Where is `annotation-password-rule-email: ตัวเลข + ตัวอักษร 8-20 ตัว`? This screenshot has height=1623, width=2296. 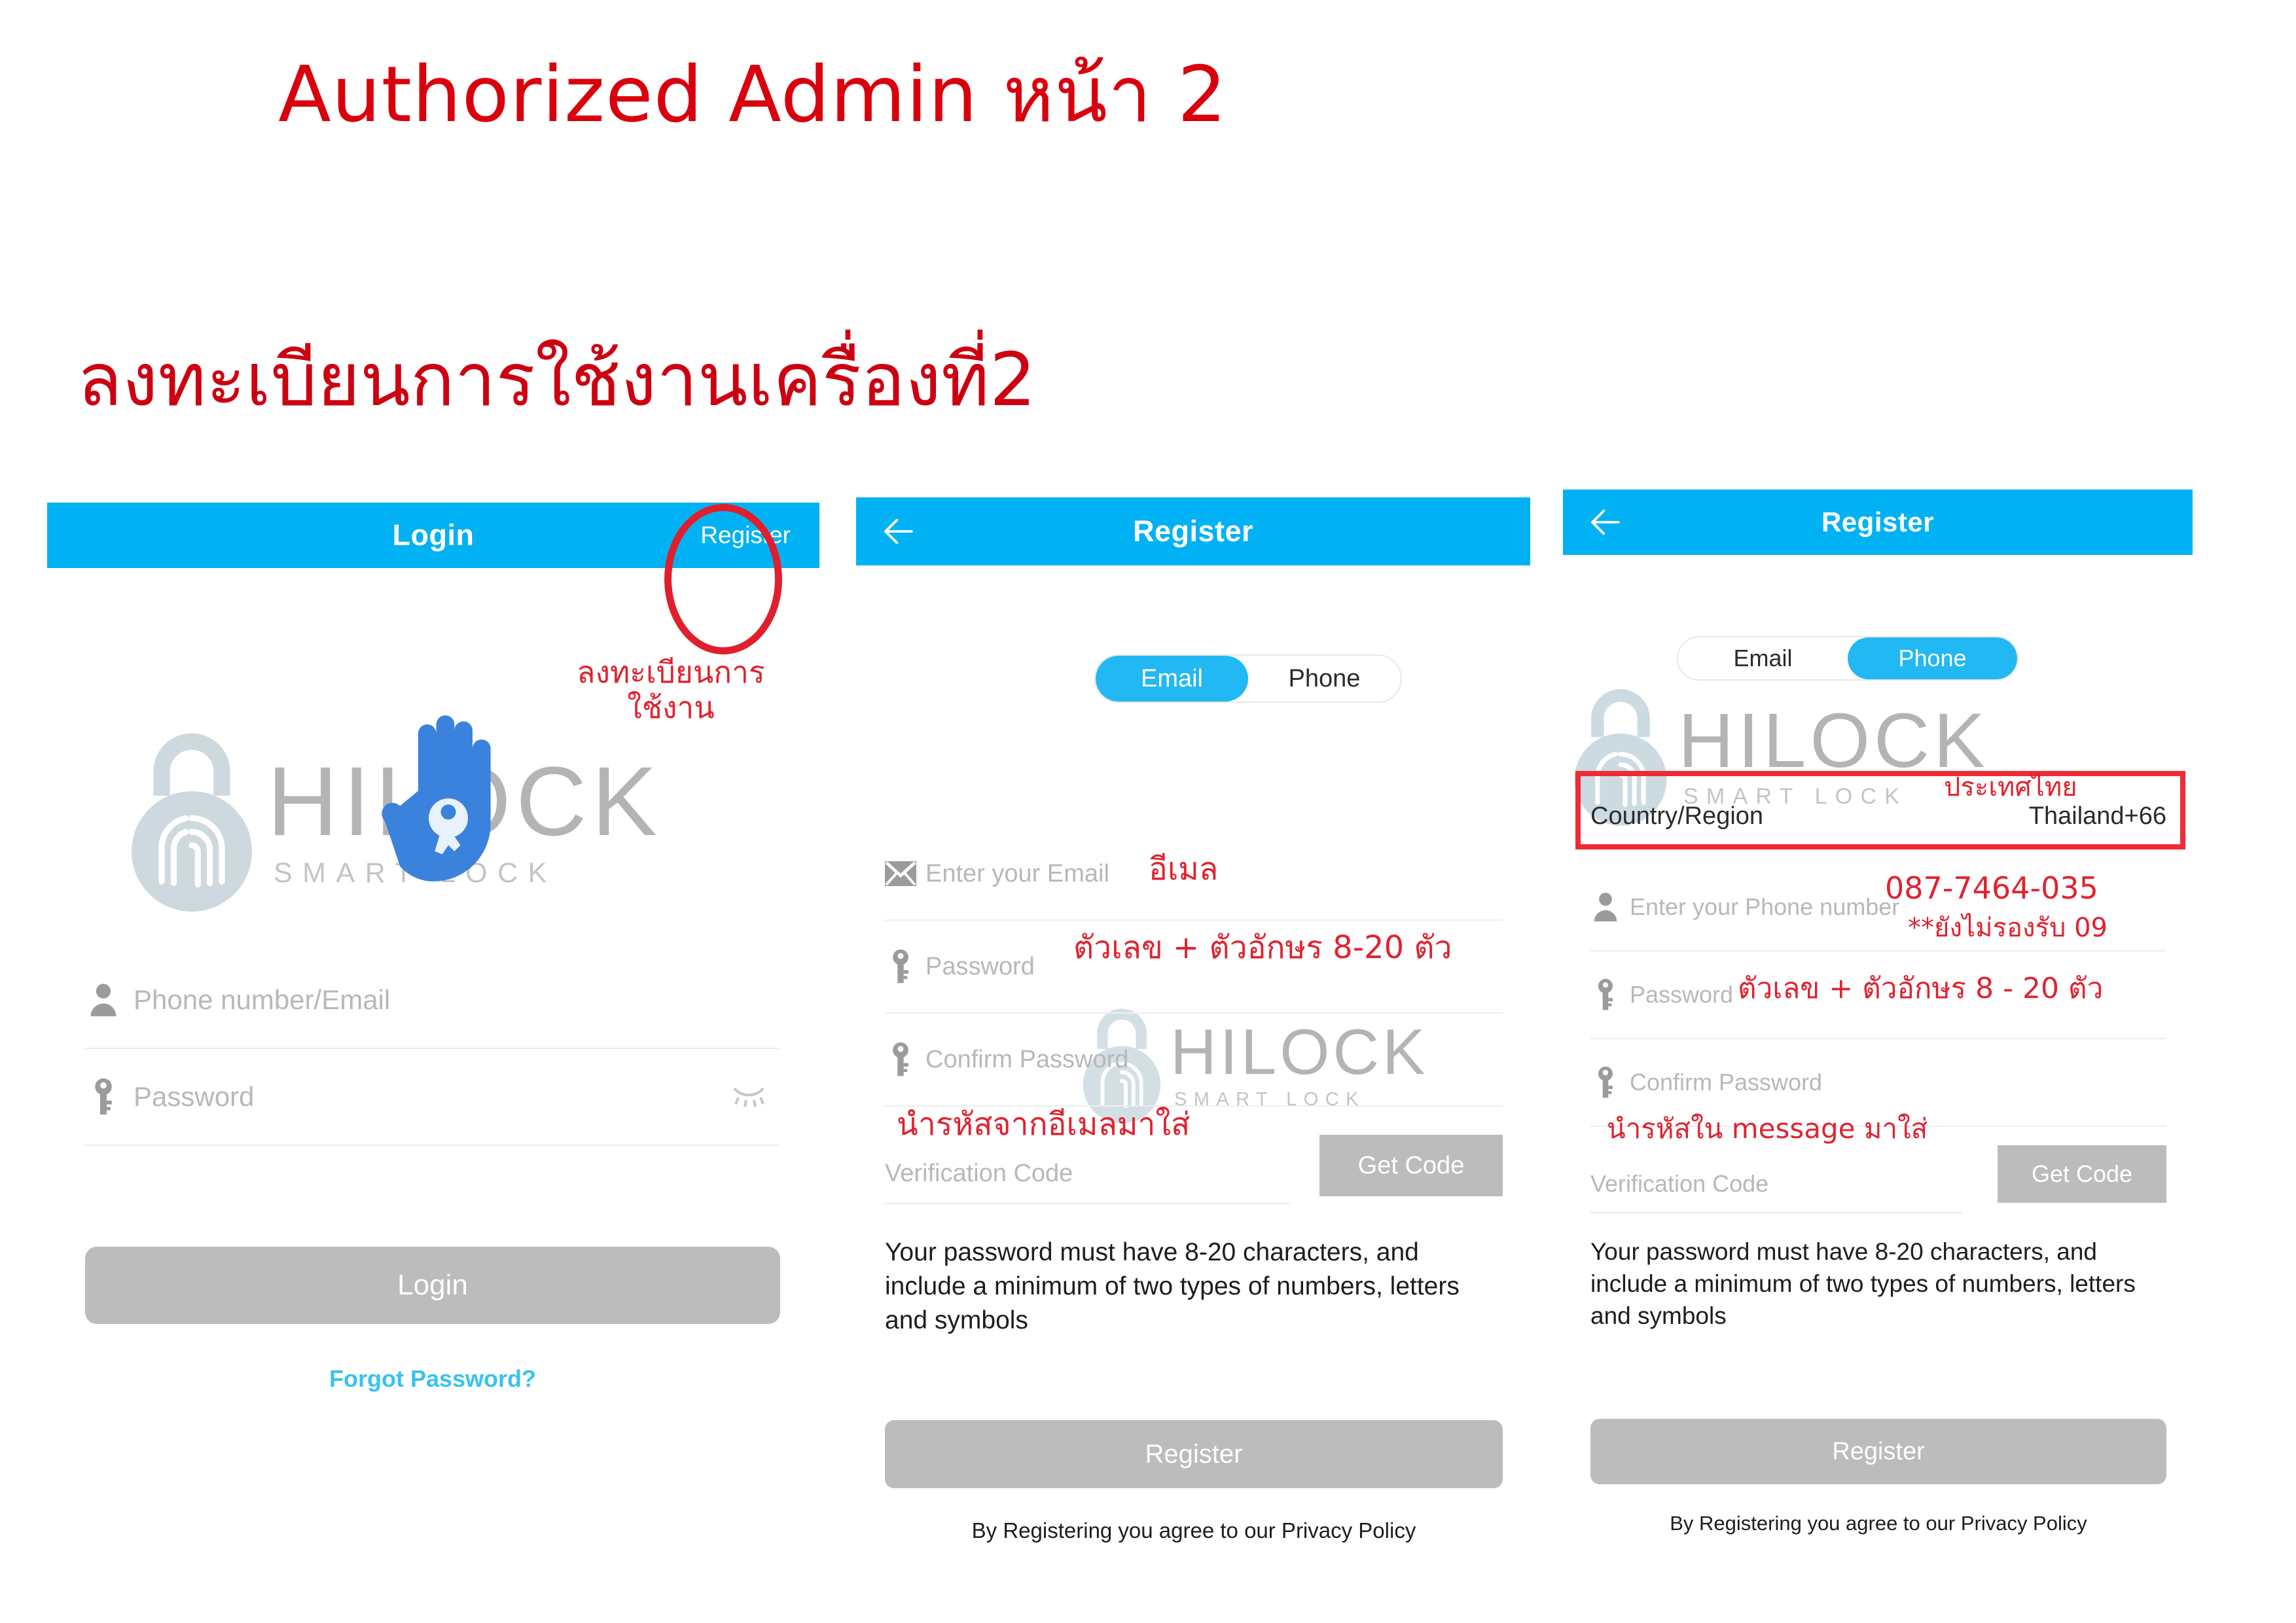
annotation-password-rule-email: ตัวเลข + ตัวอักษร 8-20 ตัว is located at coordinates (1262, 947).